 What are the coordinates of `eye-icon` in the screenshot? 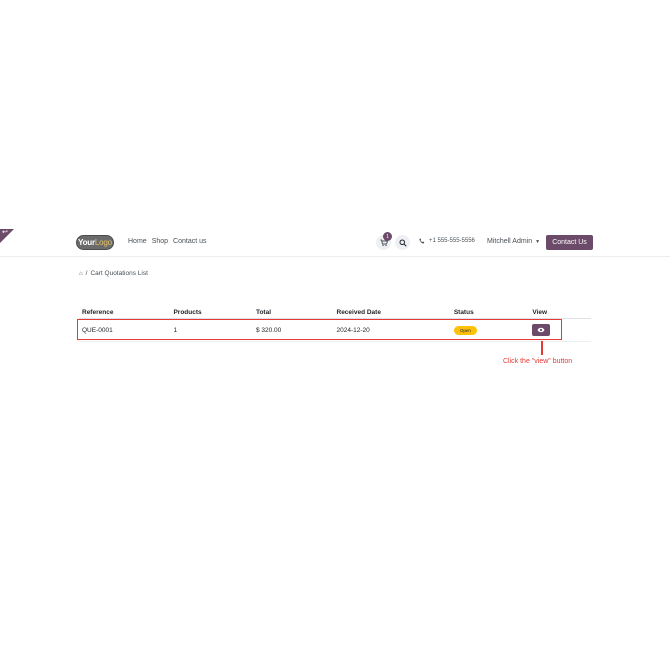 It's located at (541, 330).